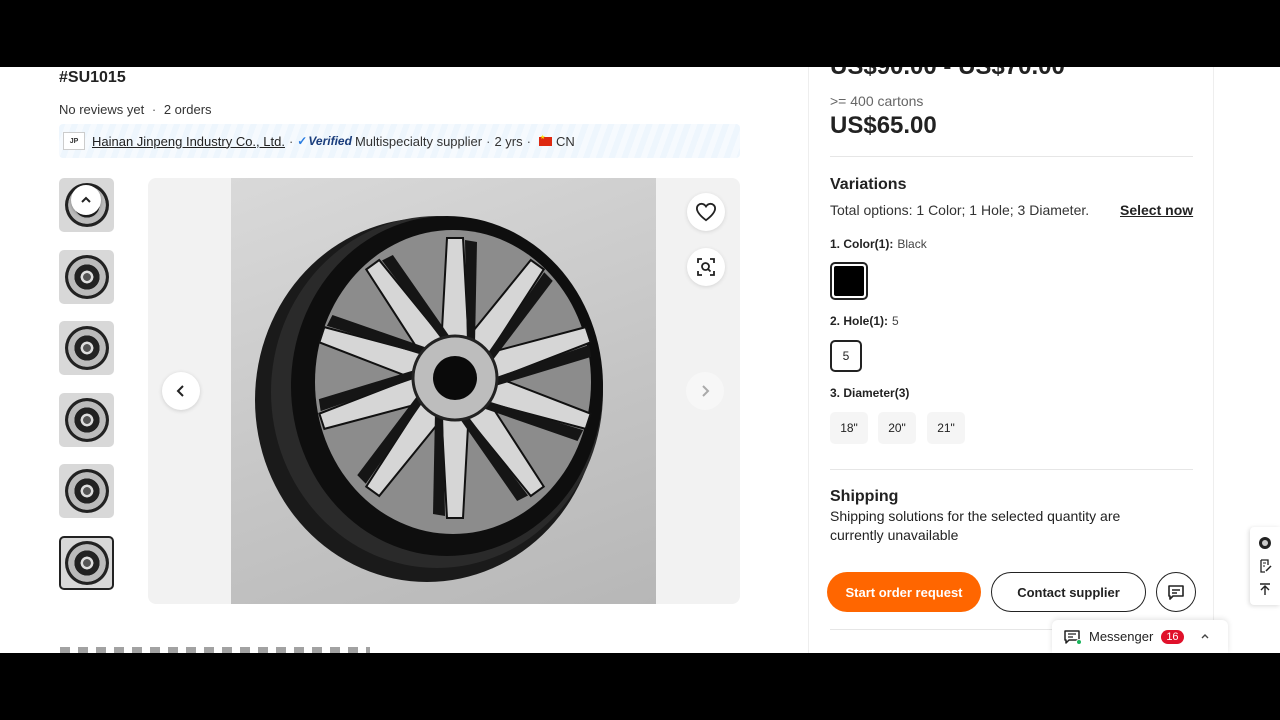  What do you see at coordinates (1068, 592) in the screenshot?
I see `contact-supplier-button: Contact supplier` at bounding box center [1068, 592].